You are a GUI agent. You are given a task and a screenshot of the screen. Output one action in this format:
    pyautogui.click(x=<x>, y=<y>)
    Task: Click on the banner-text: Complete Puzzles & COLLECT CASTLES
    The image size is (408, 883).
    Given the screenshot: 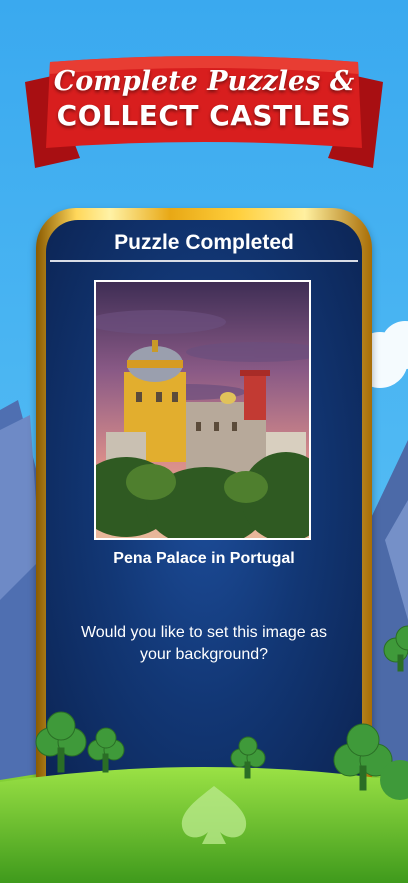 What is the action you would take?
    pyautogui.click(x=204, y=100)
    